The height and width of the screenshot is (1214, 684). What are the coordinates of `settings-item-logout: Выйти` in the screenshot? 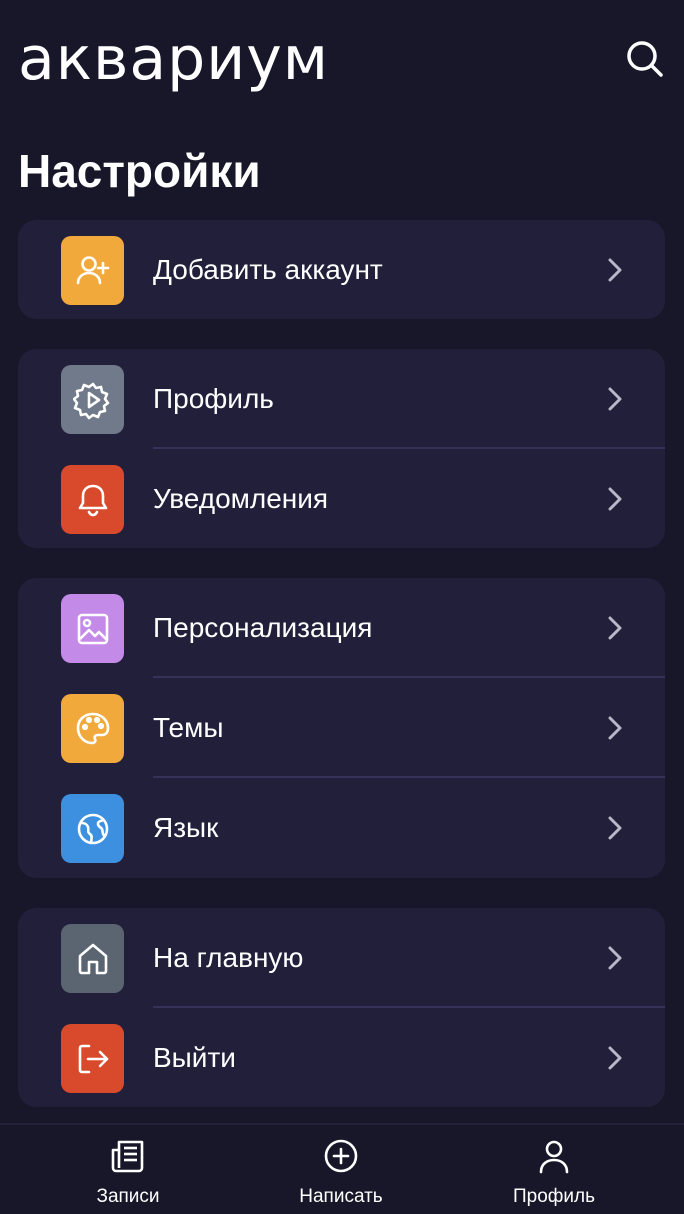 It's located at (341, 1057).